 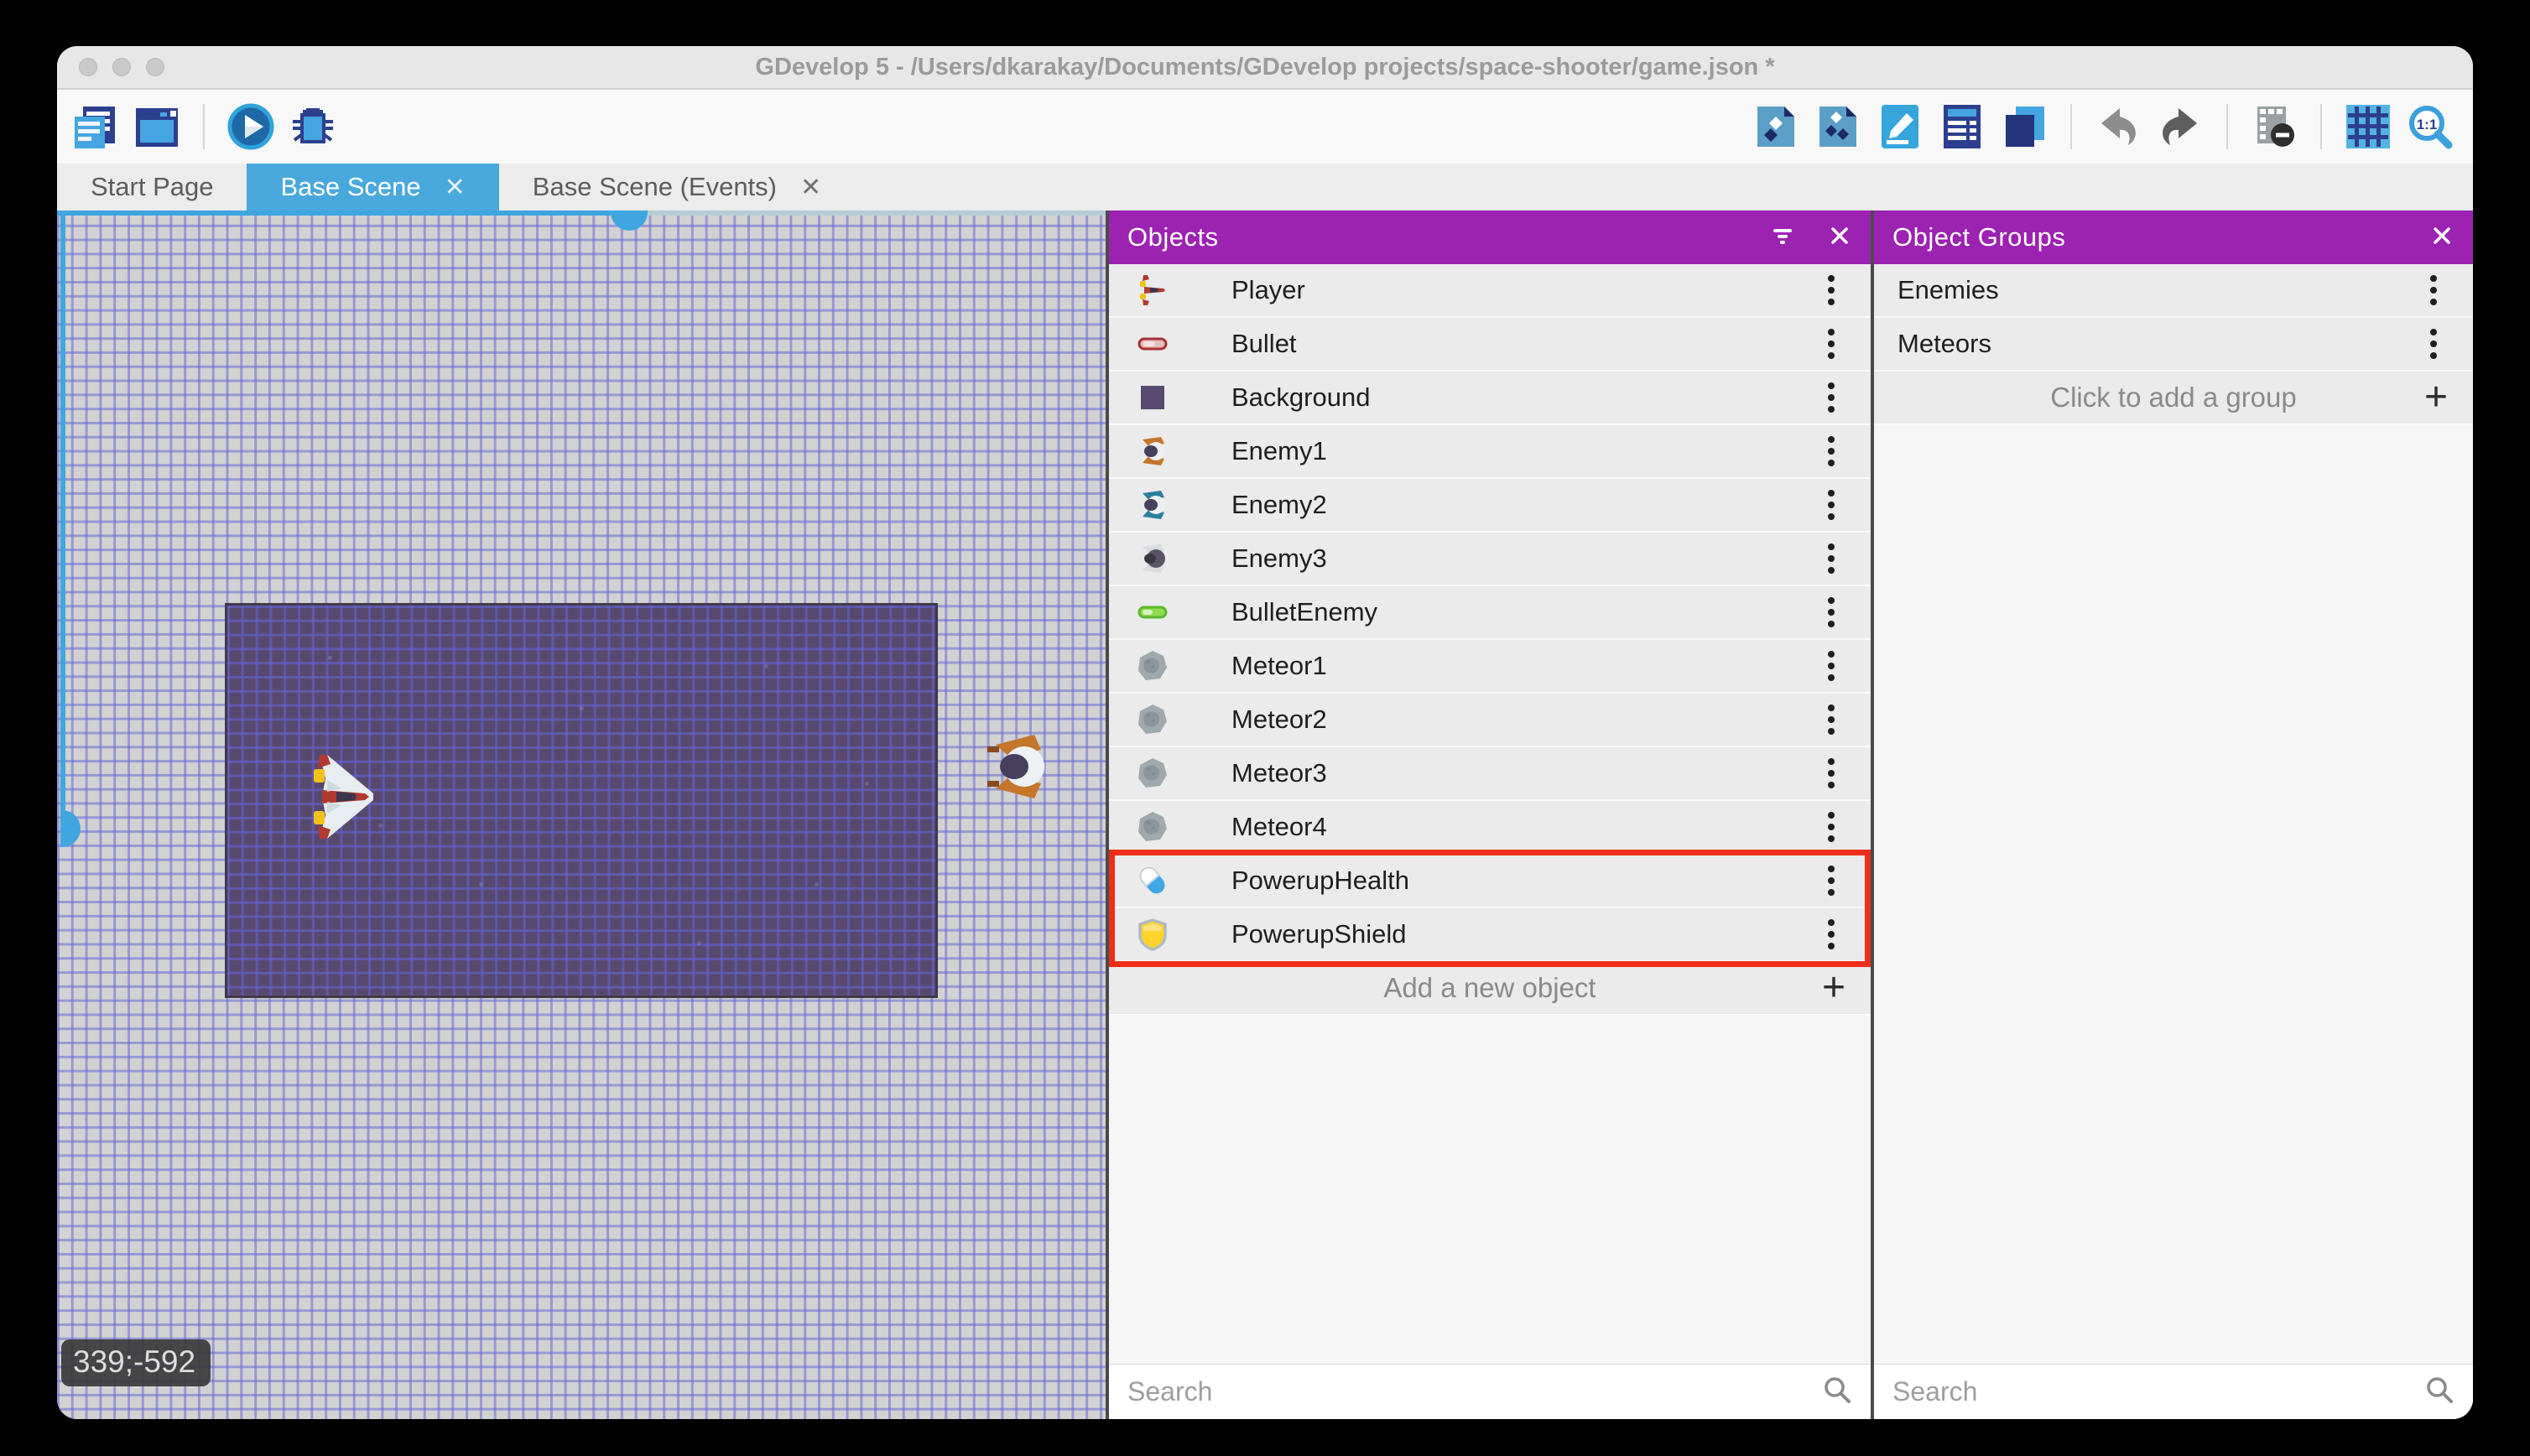 I want to click on add-object-label: Add a new object, so click(x=1489, y=988).